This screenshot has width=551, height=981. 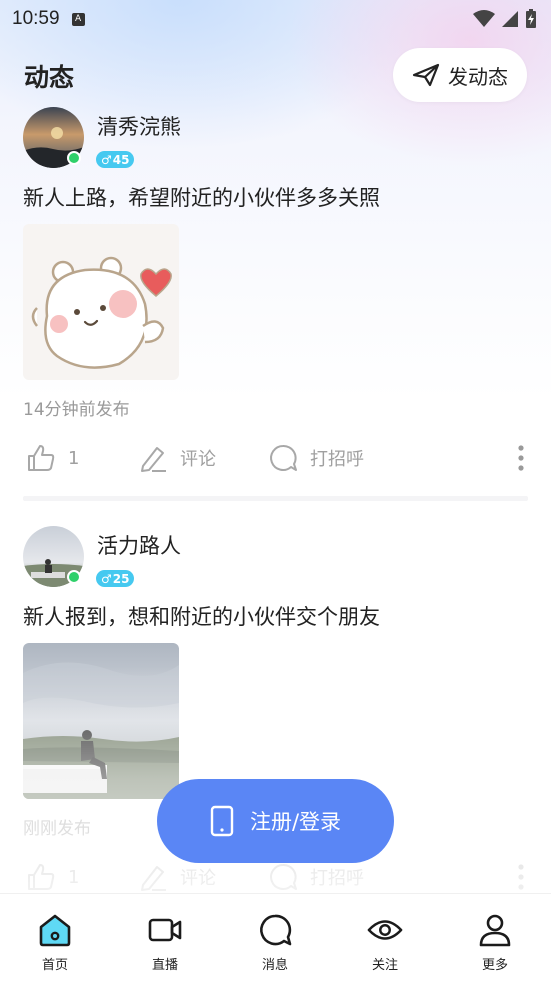 I want to click on post-divider, so click(x=275, y=498).